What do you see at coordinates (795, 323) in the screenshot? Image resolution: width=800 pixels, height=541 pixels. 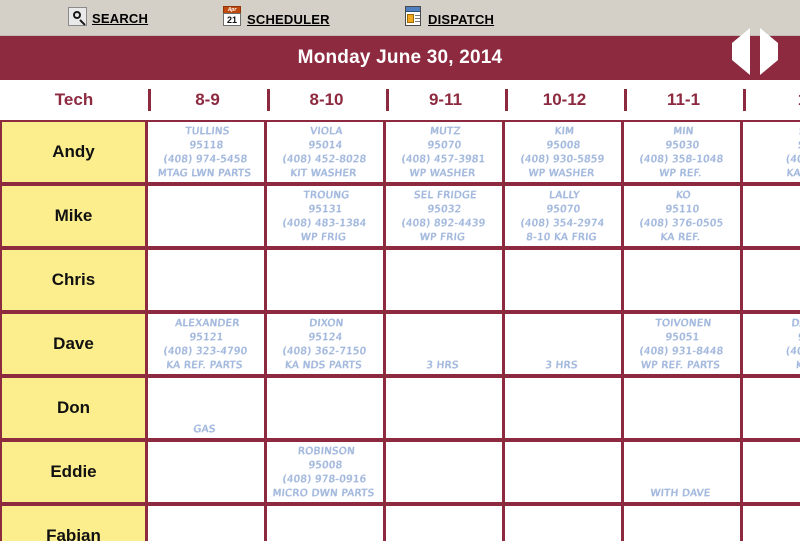 I see `appointment-note-line: DAV` at bounding box center [795, 323].